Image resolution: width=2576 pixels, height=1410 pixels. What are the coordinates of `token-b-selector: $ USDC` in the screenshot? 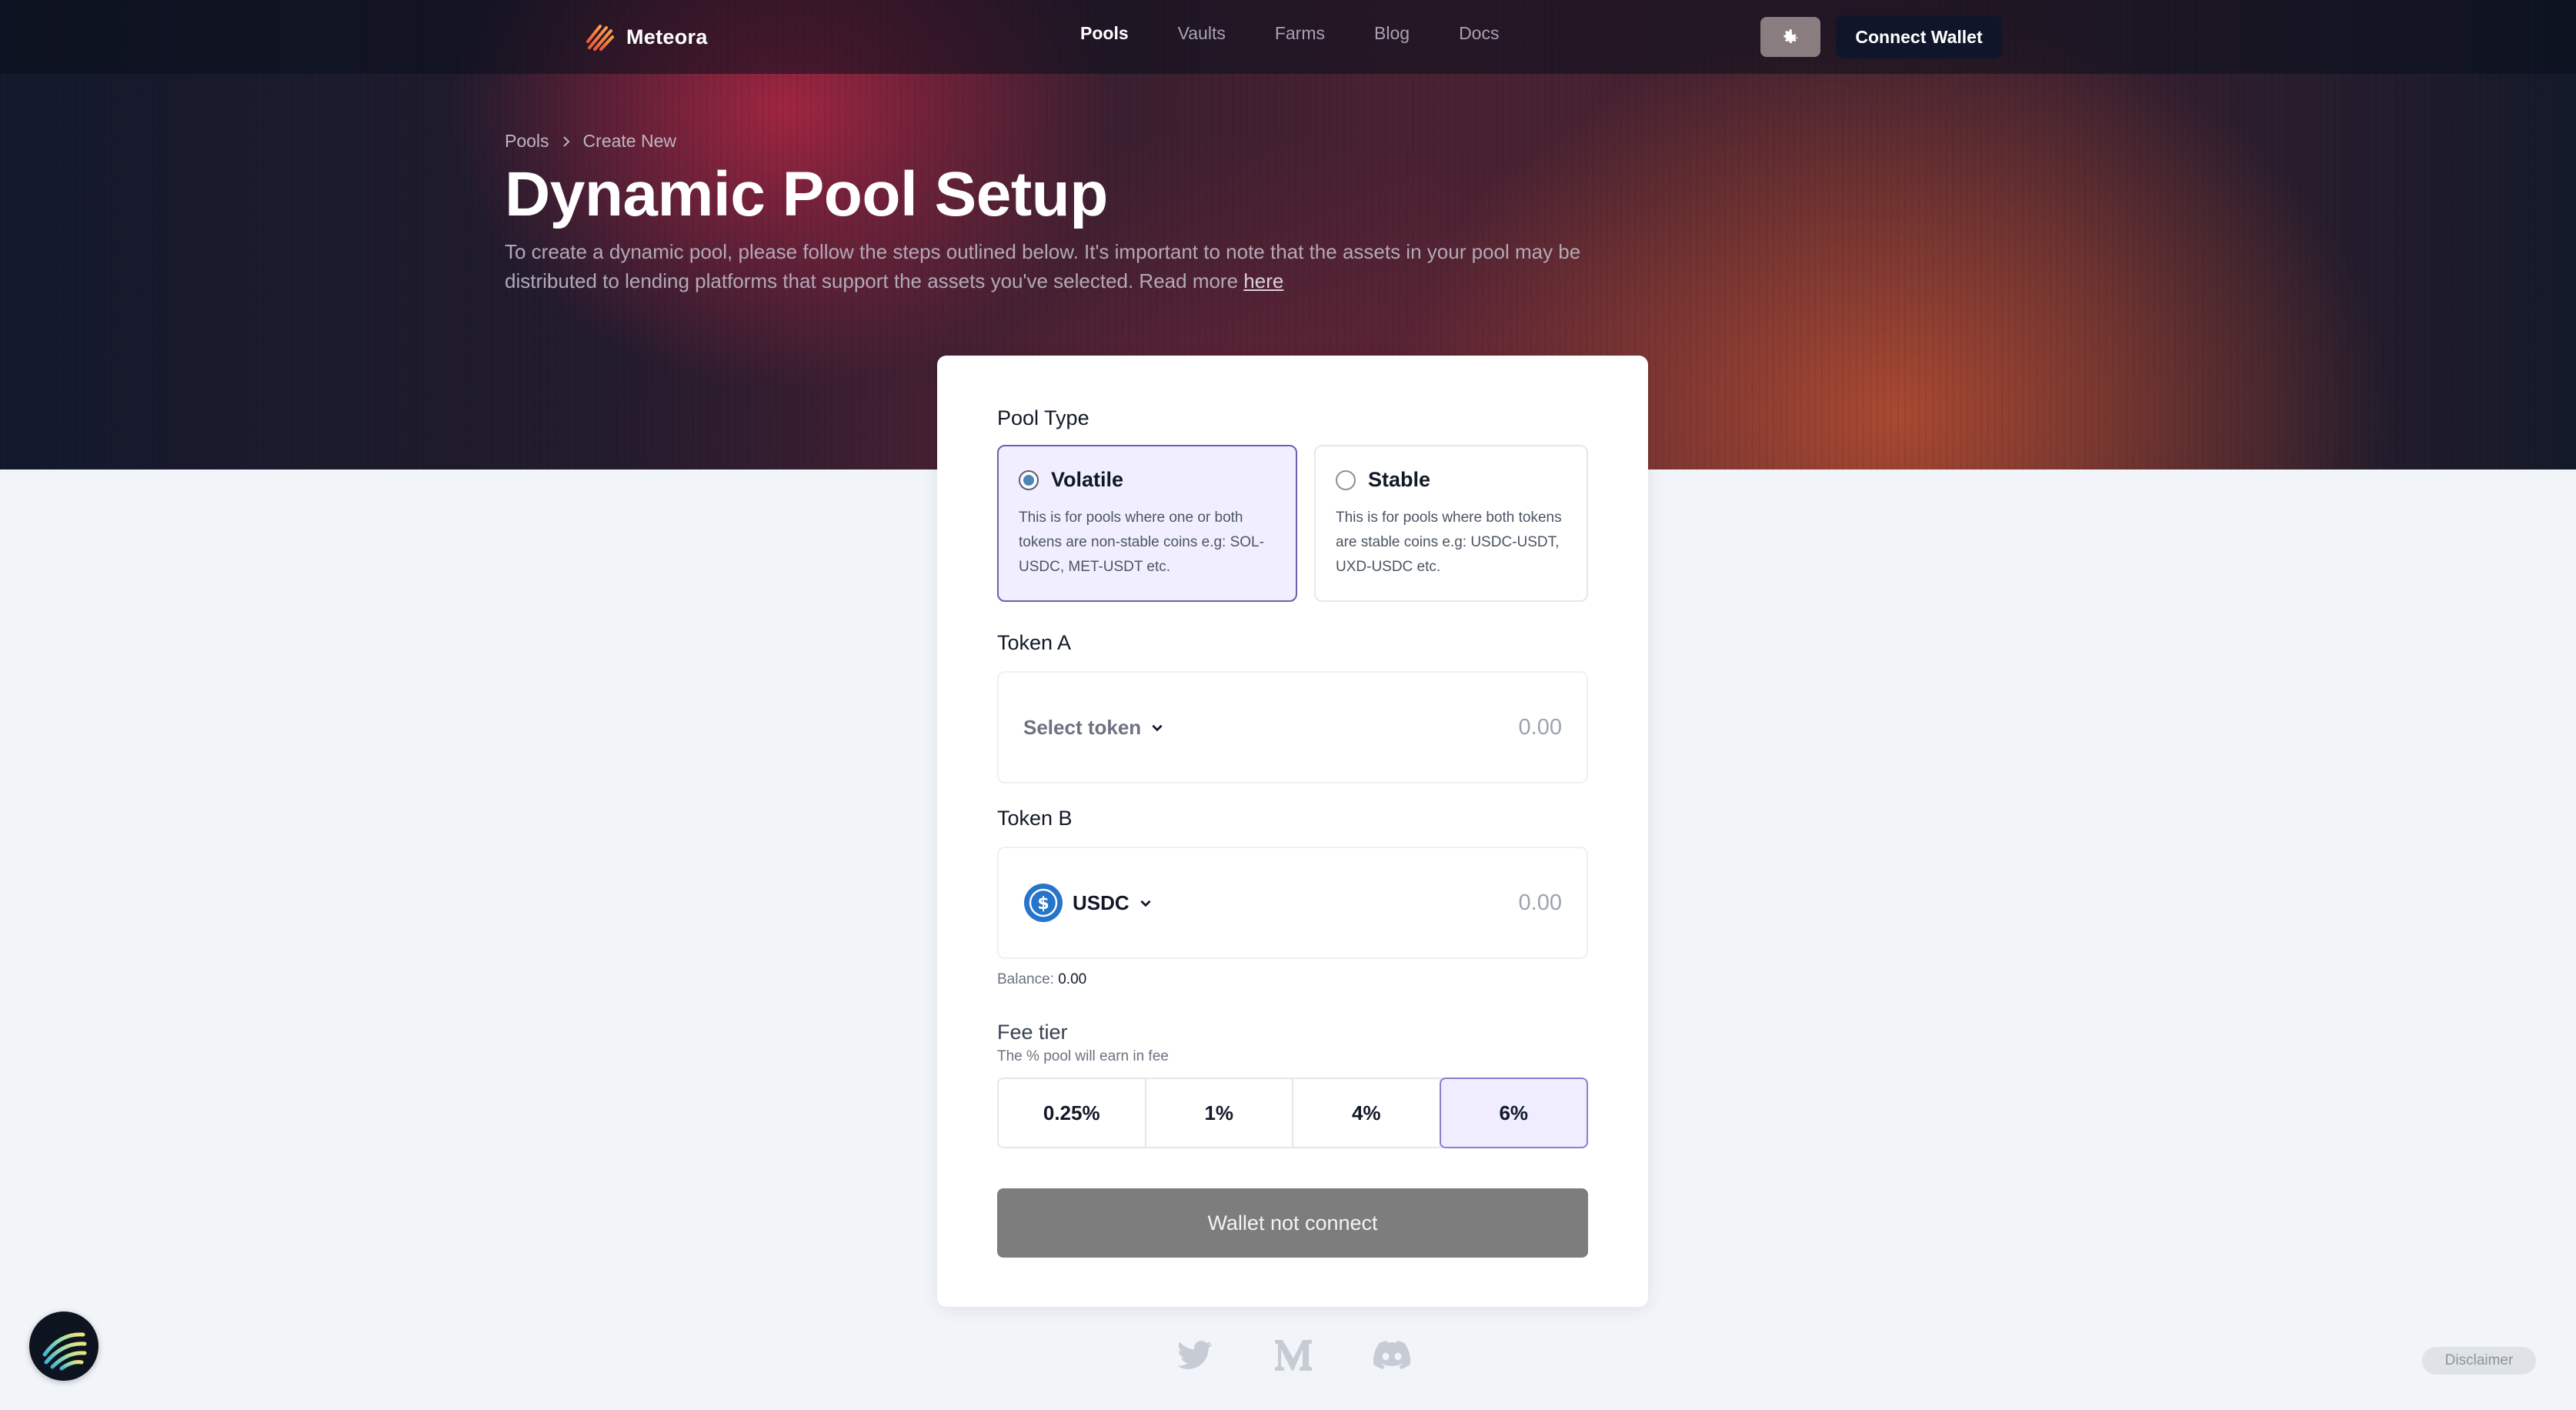 It's located at (1088, 903).